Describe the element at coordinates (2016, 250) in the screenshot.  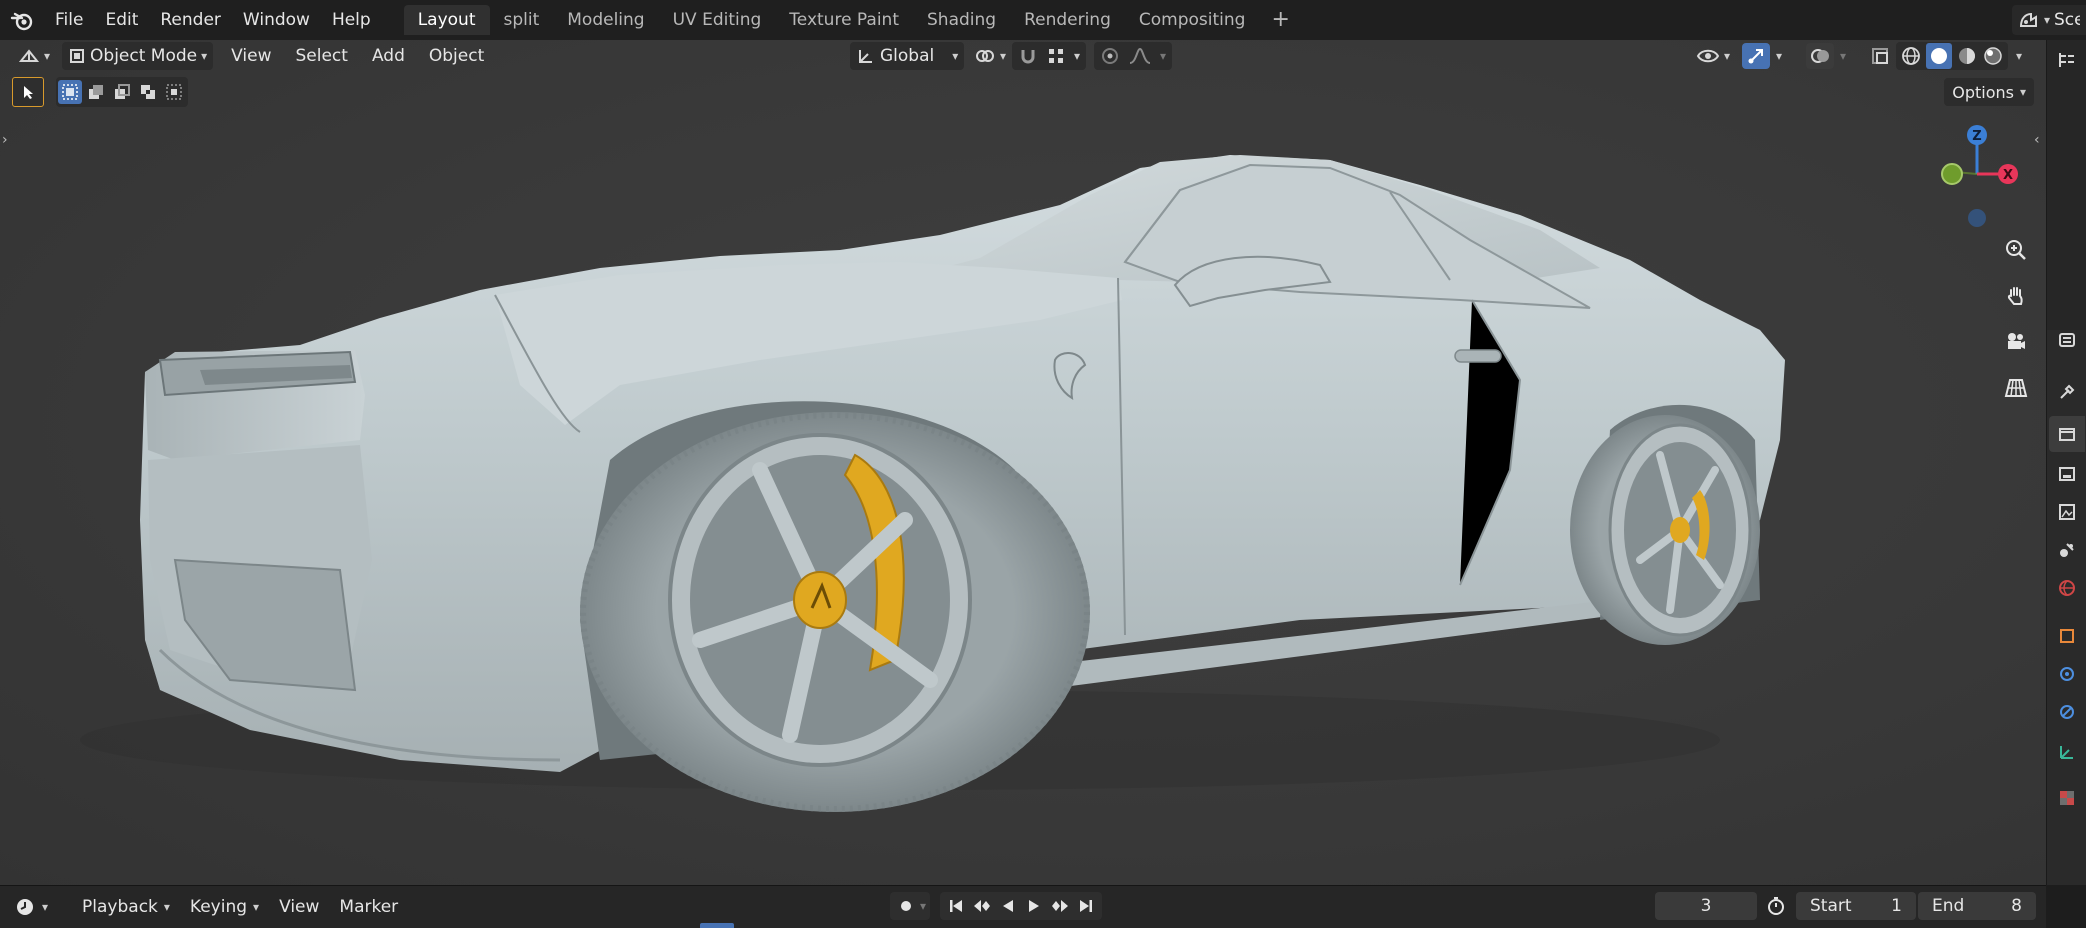
I see `zoom-icon` at that location.